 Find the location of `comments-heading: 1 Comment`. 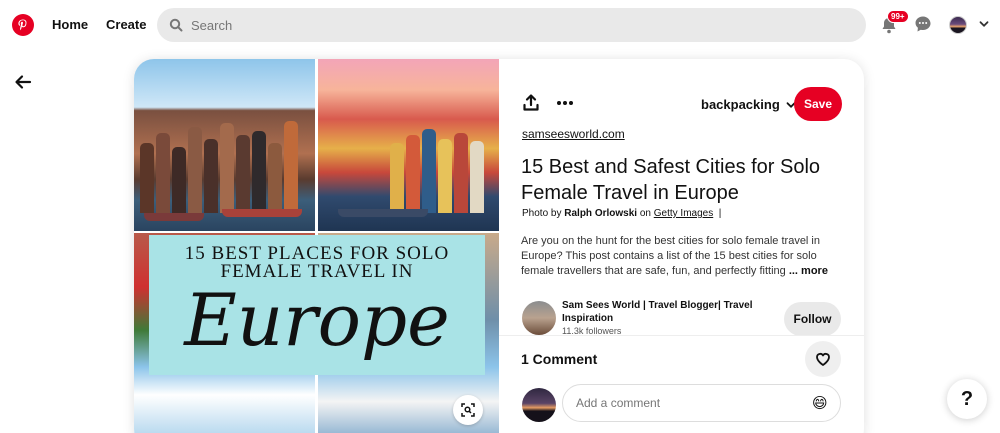

comments-heading: 1 Comment is located at coordinates (559, 359).